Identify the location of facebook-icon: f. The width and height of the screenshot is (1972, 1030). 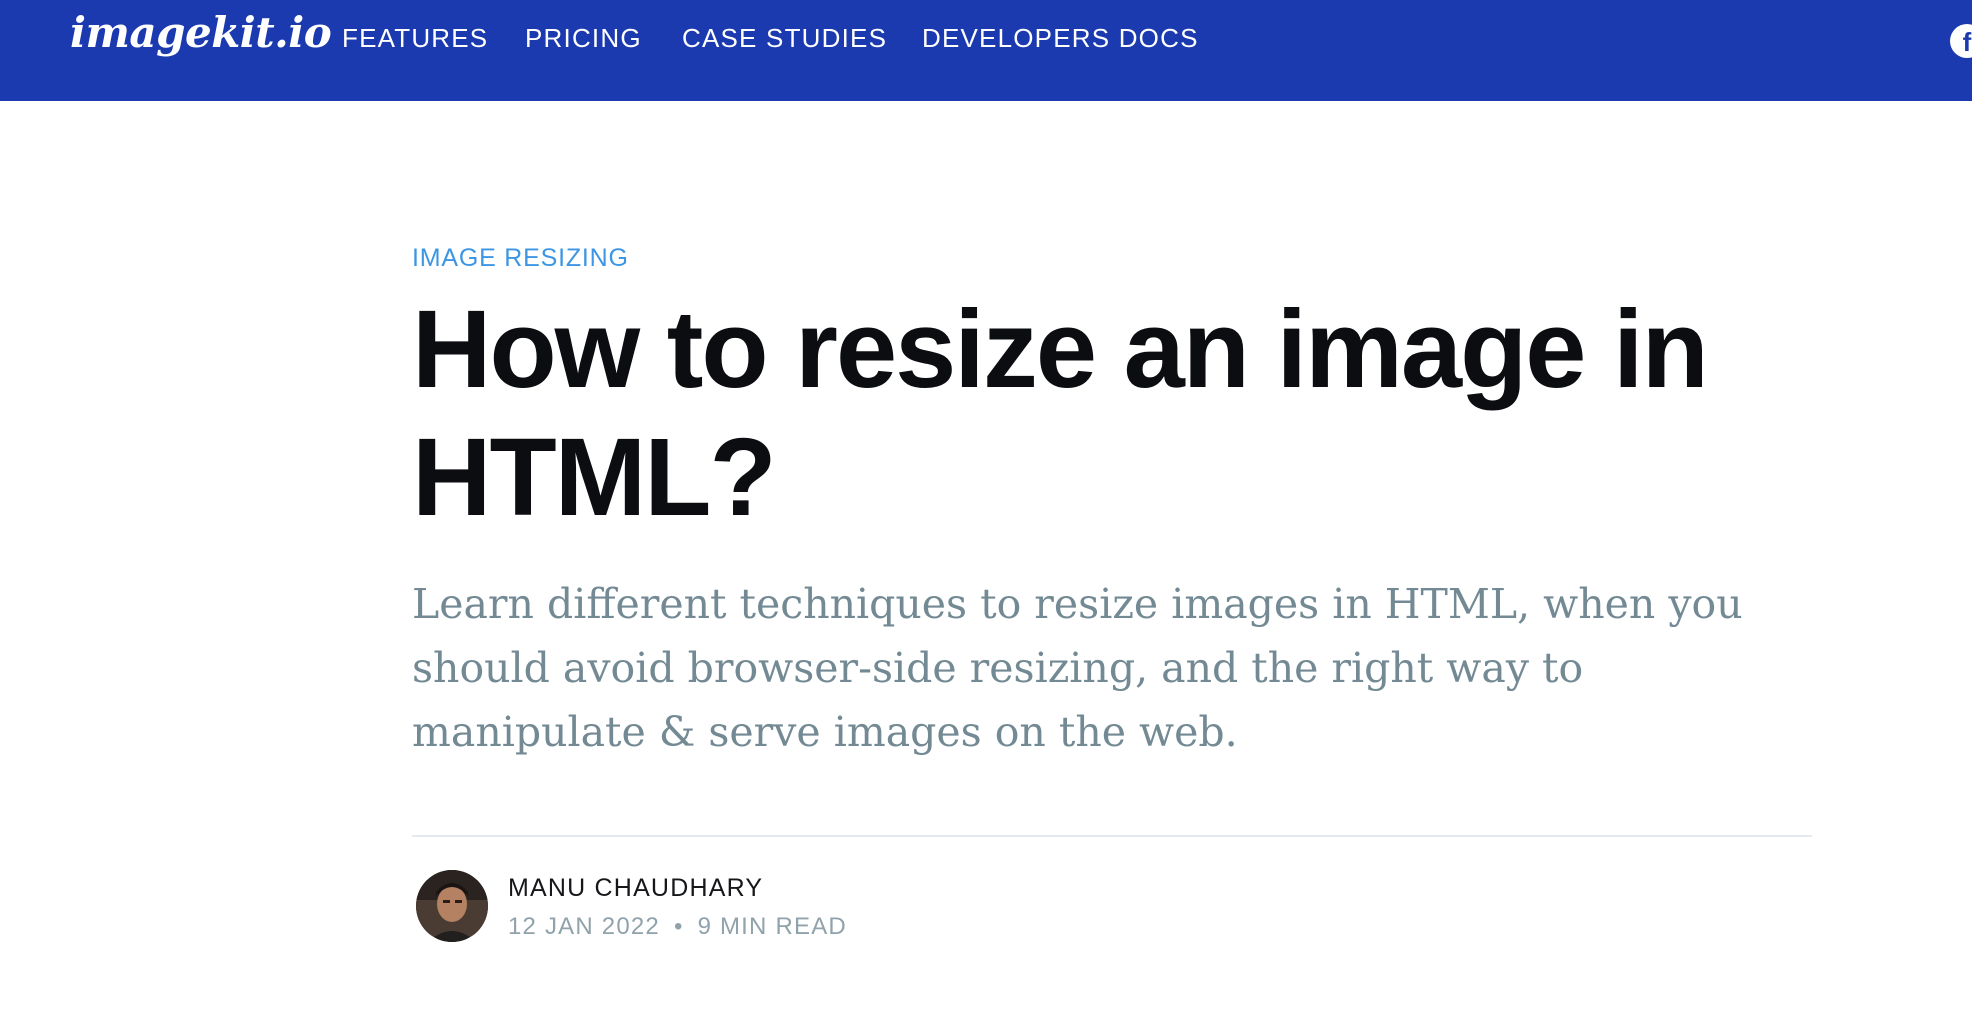
(1961, 41).